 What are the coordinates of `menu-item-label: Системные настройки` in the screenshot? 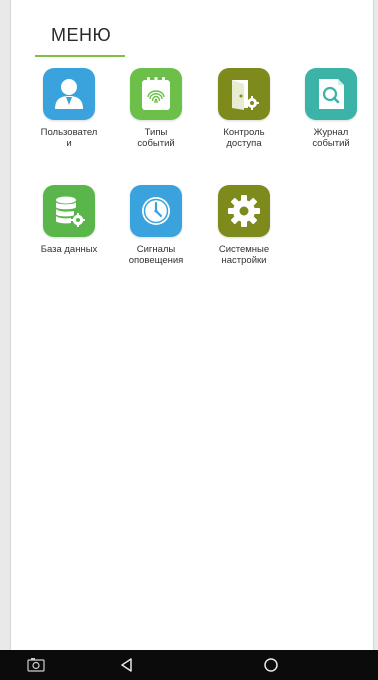 It's located at (244, 255).